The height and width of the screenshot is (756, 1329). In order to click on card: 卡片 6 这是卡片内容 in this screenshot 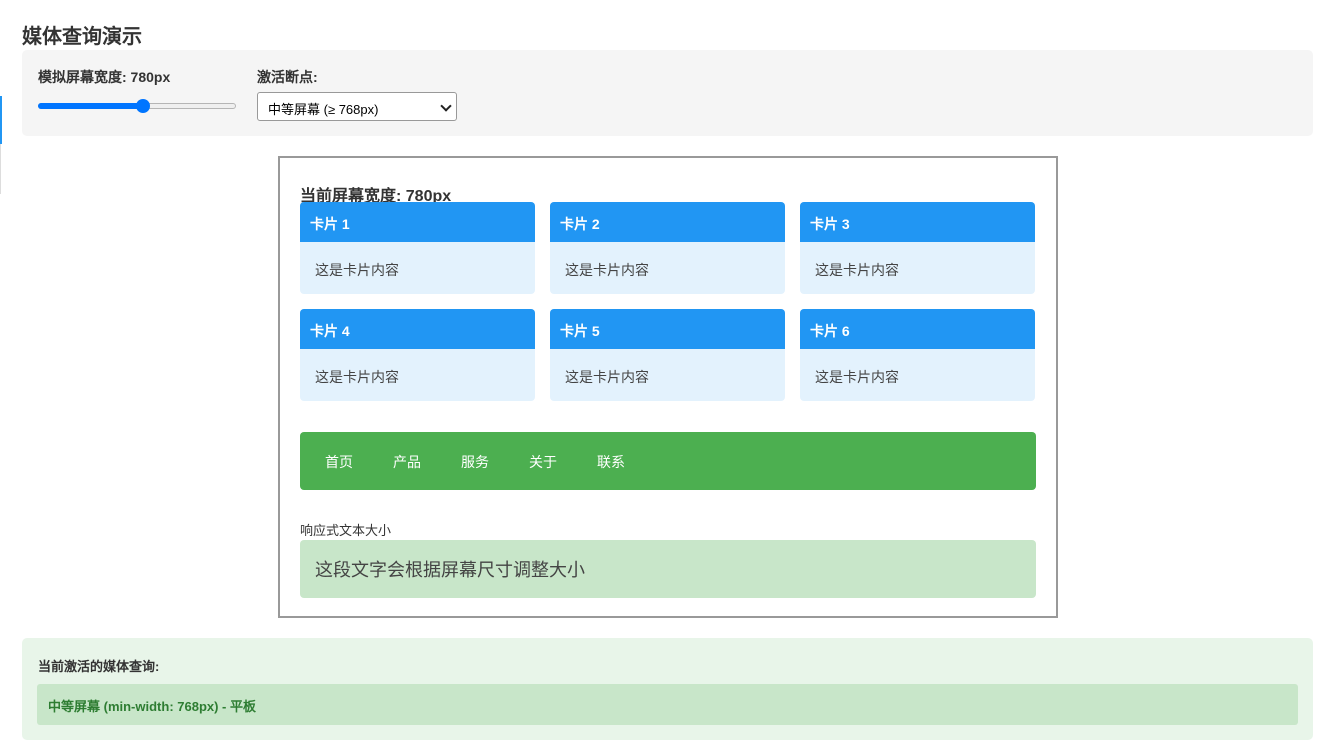, I will do `click(917, 355)`.